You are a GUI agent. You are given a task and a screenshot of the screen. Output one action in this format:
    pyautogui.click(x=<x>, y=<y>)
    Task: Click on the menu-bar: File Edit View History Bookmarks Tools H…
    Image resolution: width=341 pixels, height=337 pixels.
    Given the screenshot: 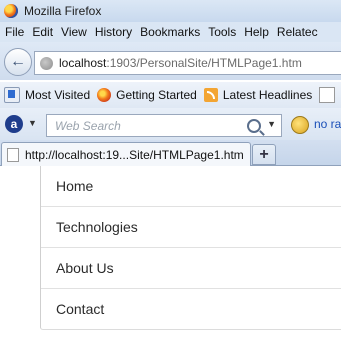 What is the action you would take?
    pyautogui.click(x=170, y=32)
    